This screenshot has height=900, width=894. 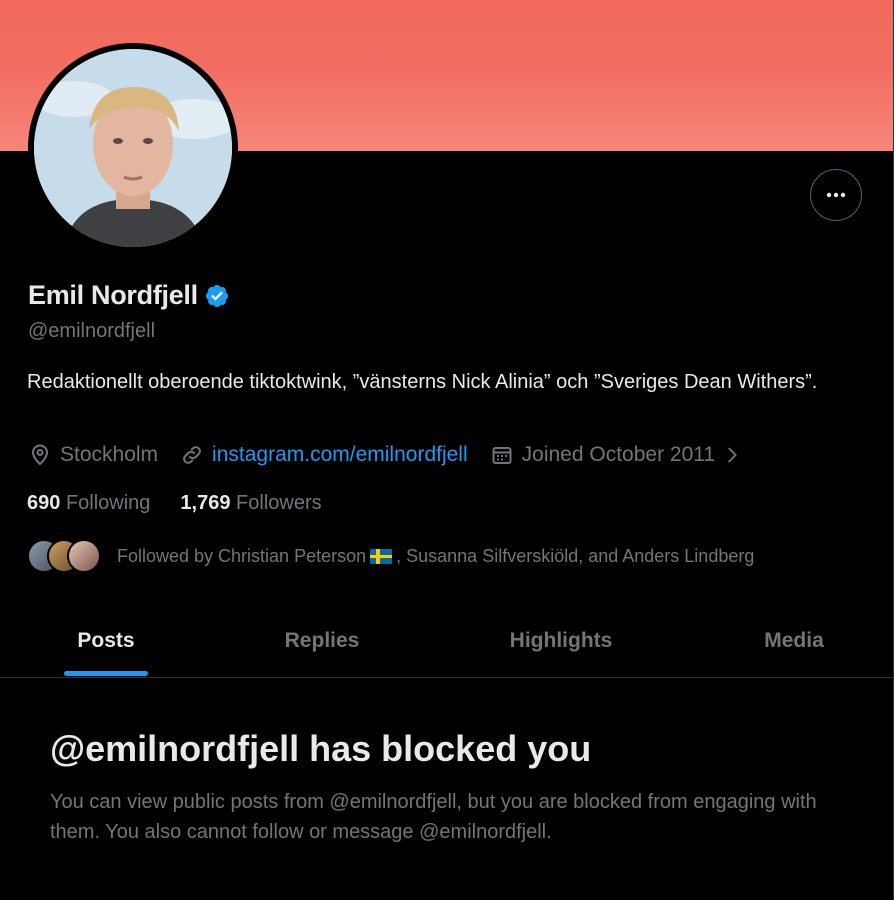 What do you see at coordinates (106, 673) in the screenshot?
I see `active-tab-indicator` at bounding box center [106, 673].